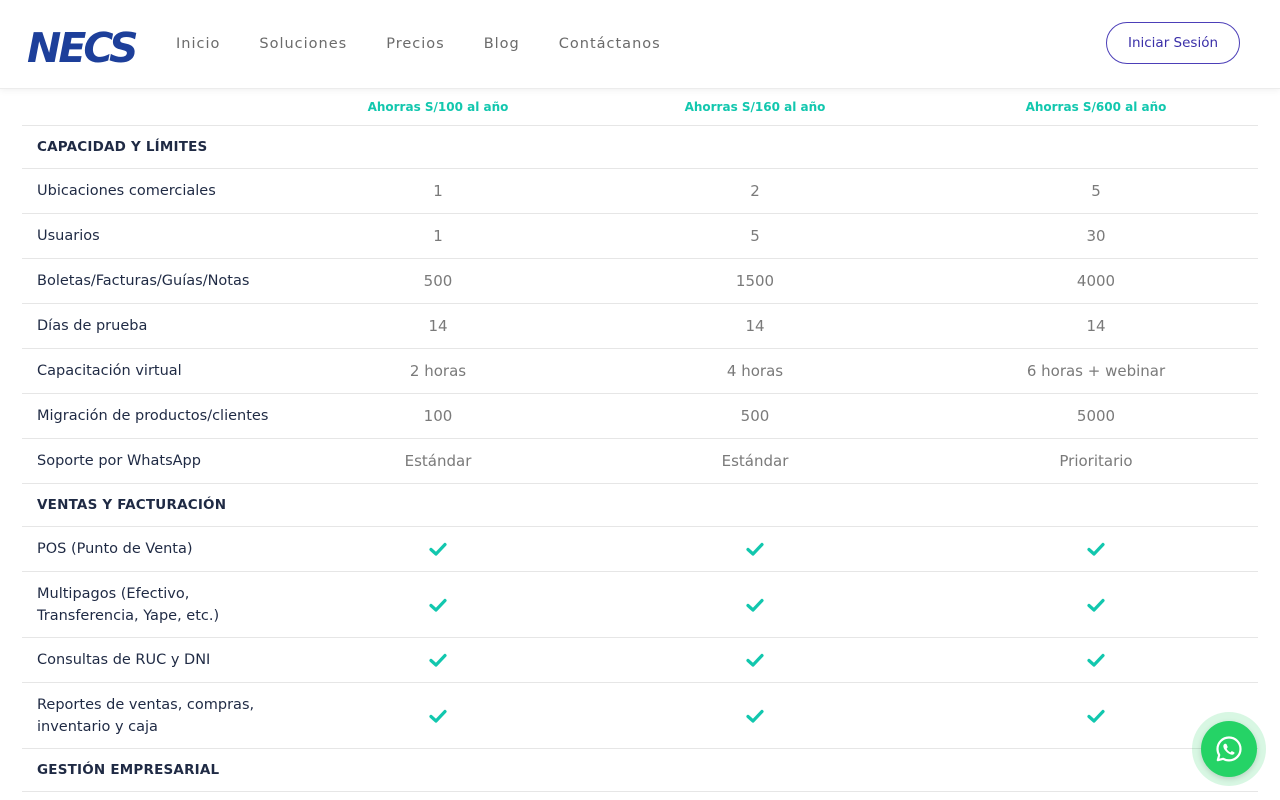 This screenshot has height=800, width=1280. I want to click on value-cell: Prioritario, so click(1096, 461).